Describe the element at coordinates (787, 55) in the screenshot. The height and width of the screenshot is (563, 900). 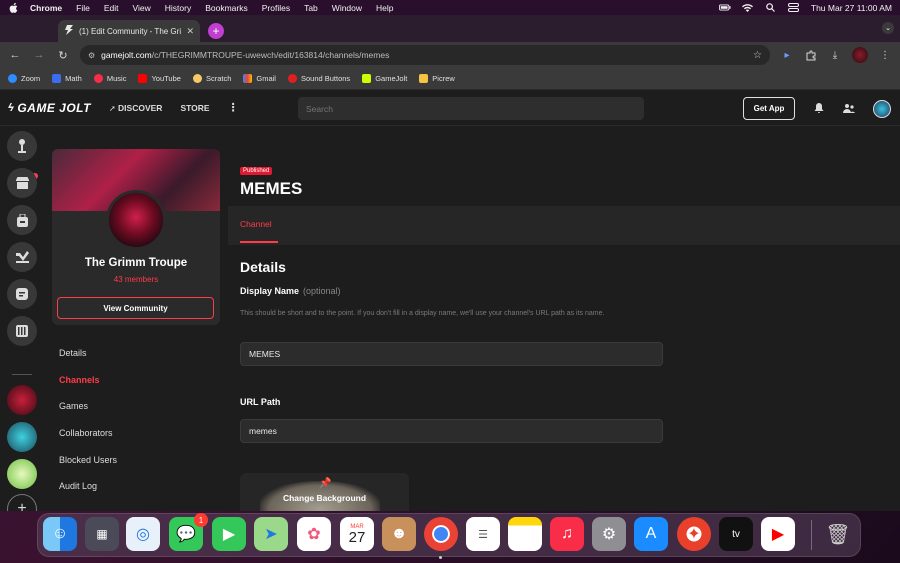
I see `extension-arrow-icon: ▸` at that location.